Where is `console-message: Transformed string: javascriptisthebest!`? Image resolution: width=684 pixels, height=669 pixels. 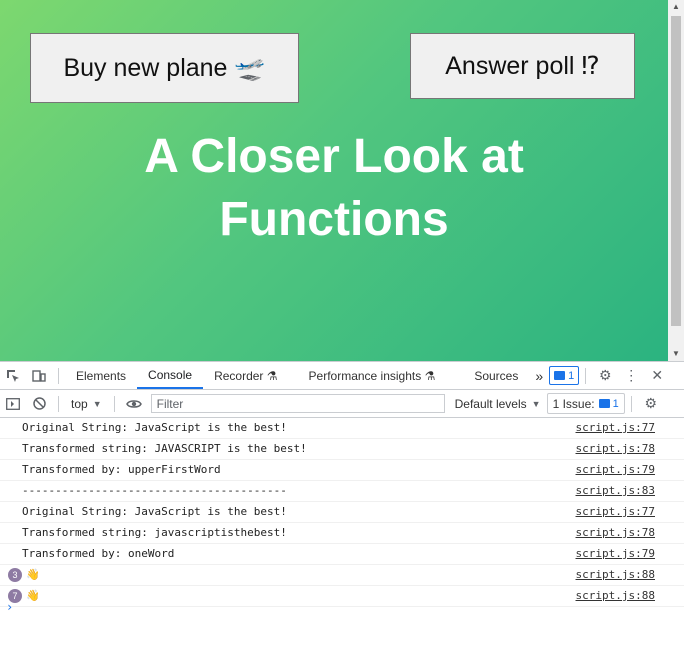 console-message: Transformed string: javascriptisthebest! is located at coordinates (154, 532).